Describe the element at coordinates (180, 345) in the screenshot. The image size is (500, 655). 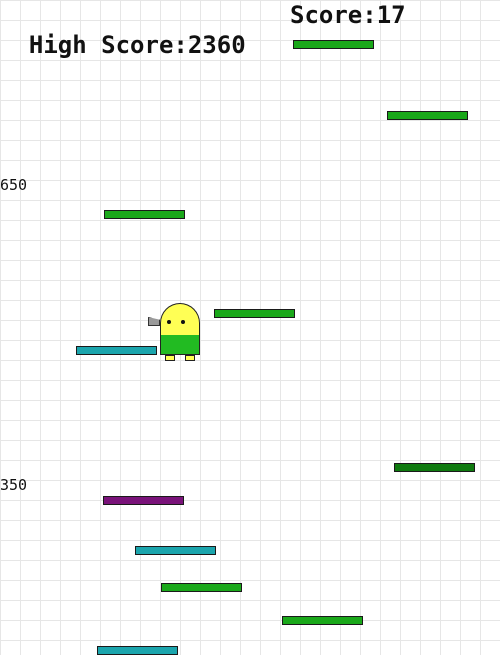
I see `doodler-body` at that location.